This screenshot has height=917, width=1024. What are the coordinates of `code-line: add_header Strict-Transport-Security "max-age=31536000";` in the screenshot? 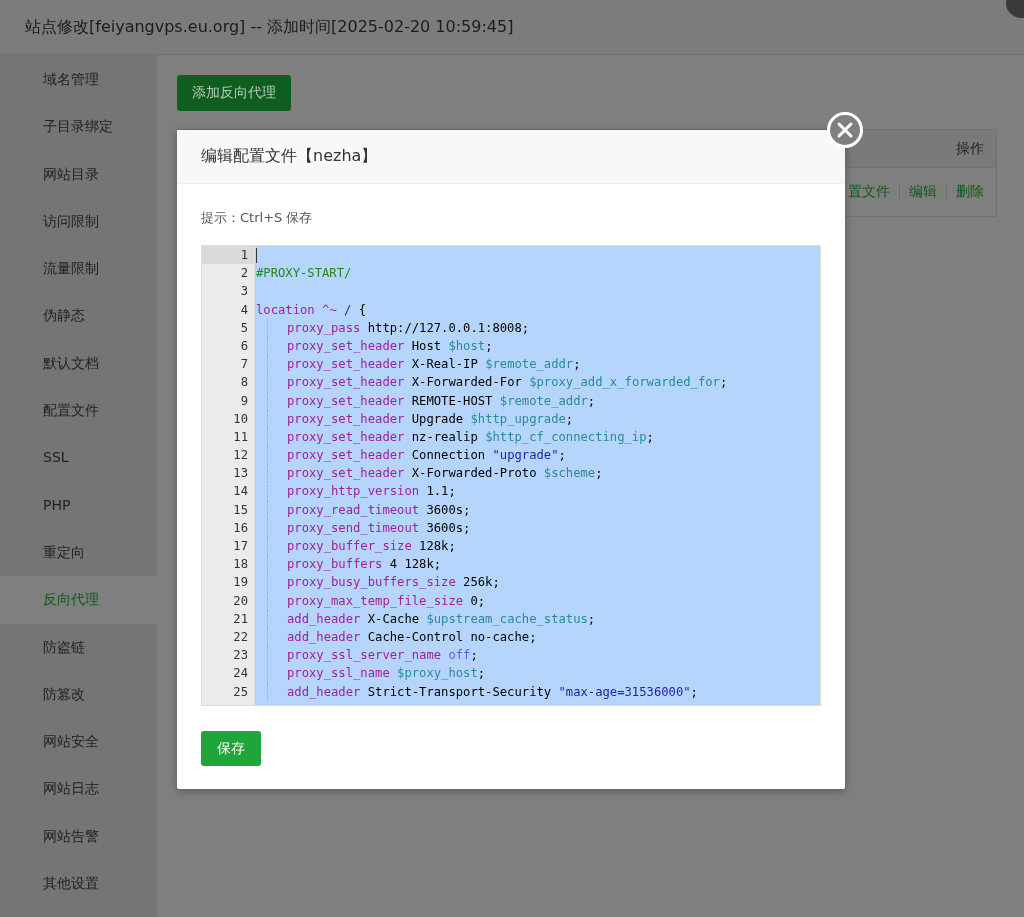 It's located at (492, 691).